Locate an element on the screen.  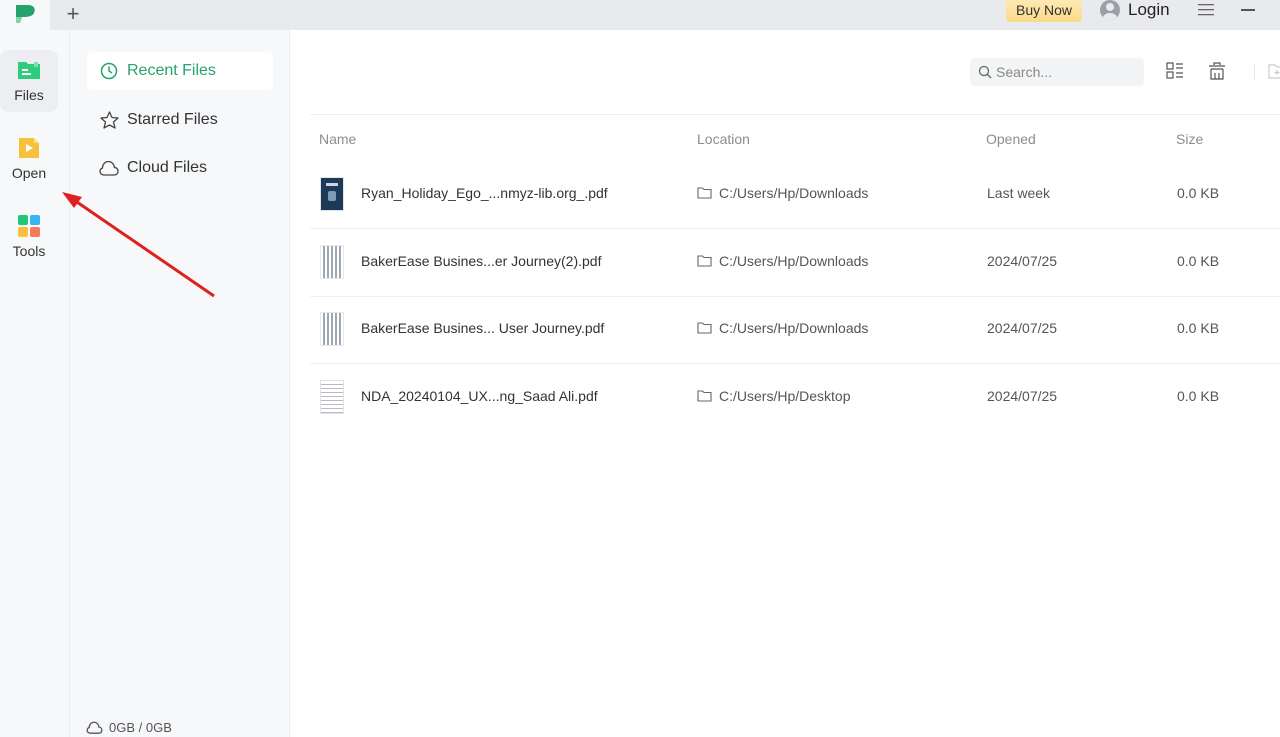
search-icon is located at coordinates (985, 72).